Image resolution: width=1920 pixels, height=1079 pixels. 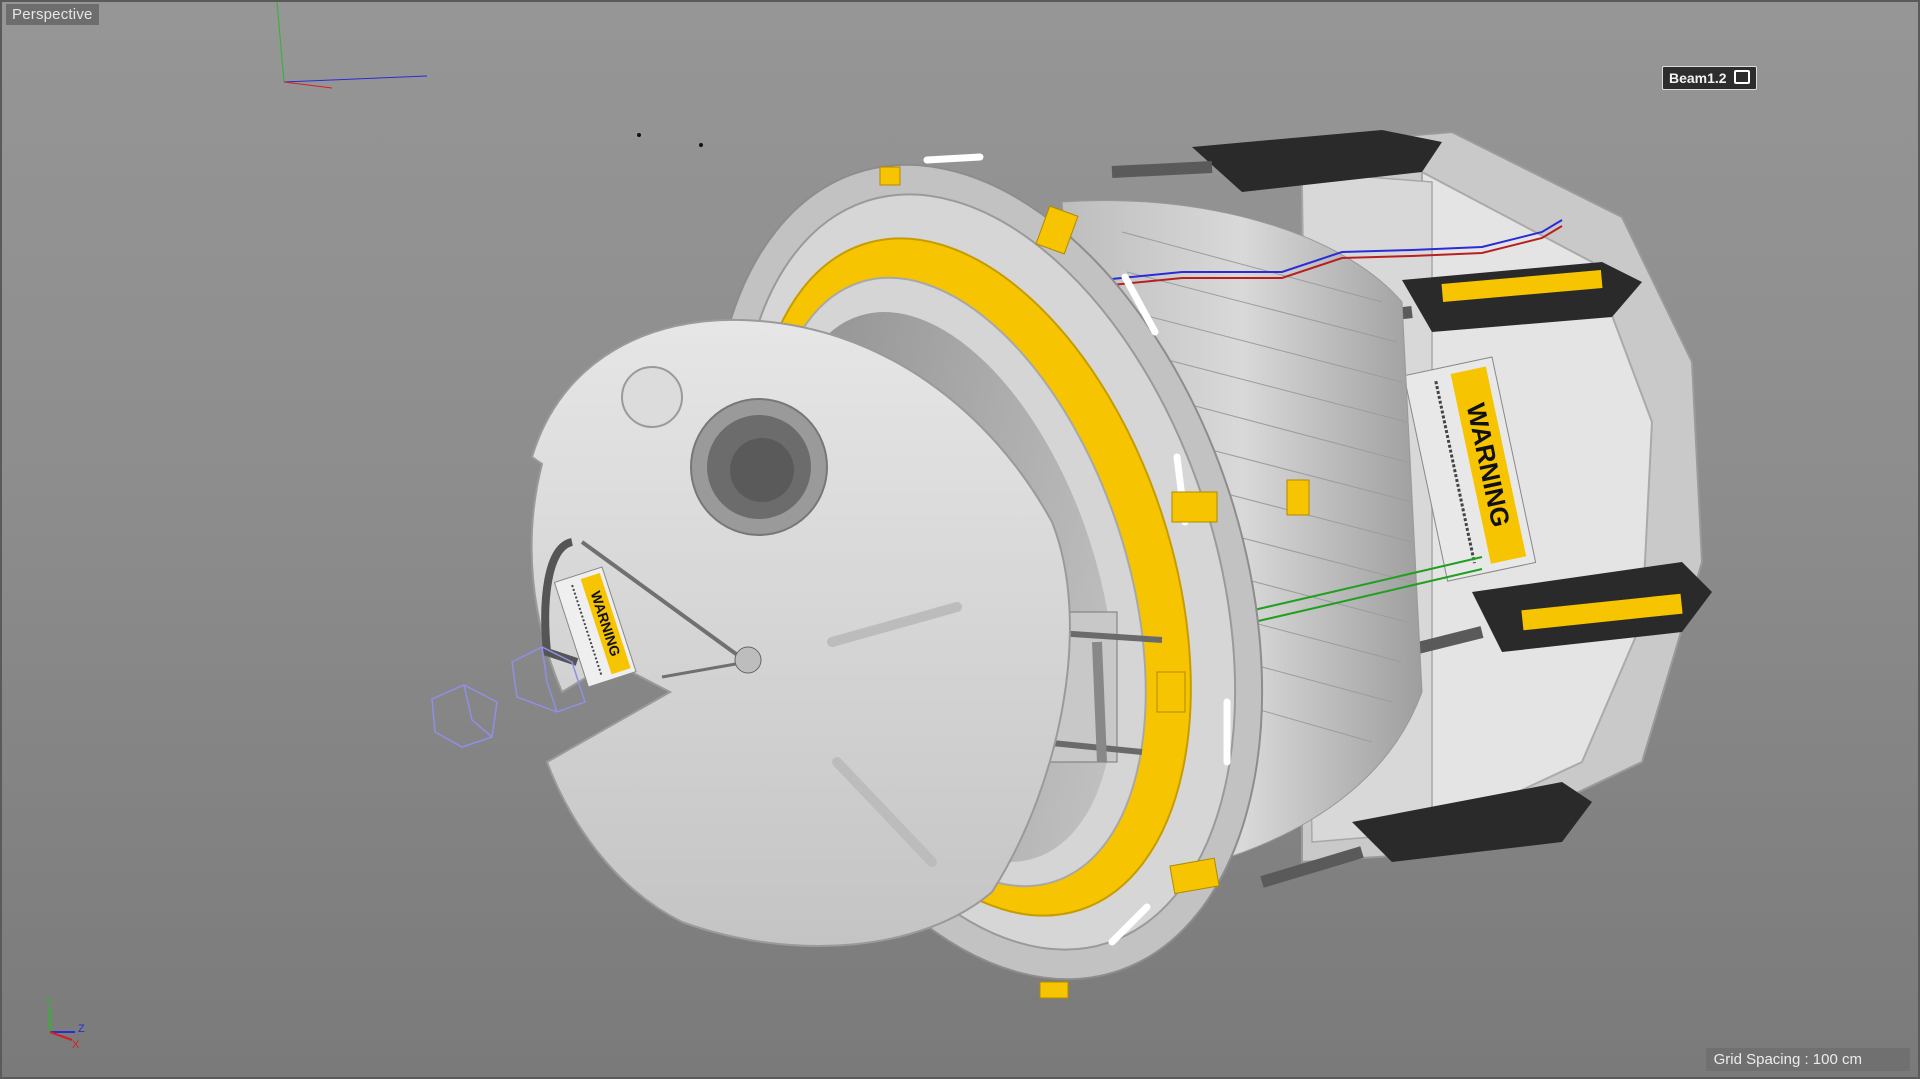 What do you see at coordinates (49, 1001) in the screenshot?
I see `axis-y-label: Y` at bounding box center [49, 1001].